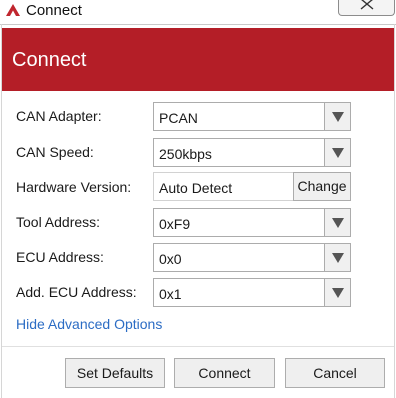 Image resolution: width=396 pixels, height=398 pixels. I want to click on connect-button: Connect, so click(224, 373).